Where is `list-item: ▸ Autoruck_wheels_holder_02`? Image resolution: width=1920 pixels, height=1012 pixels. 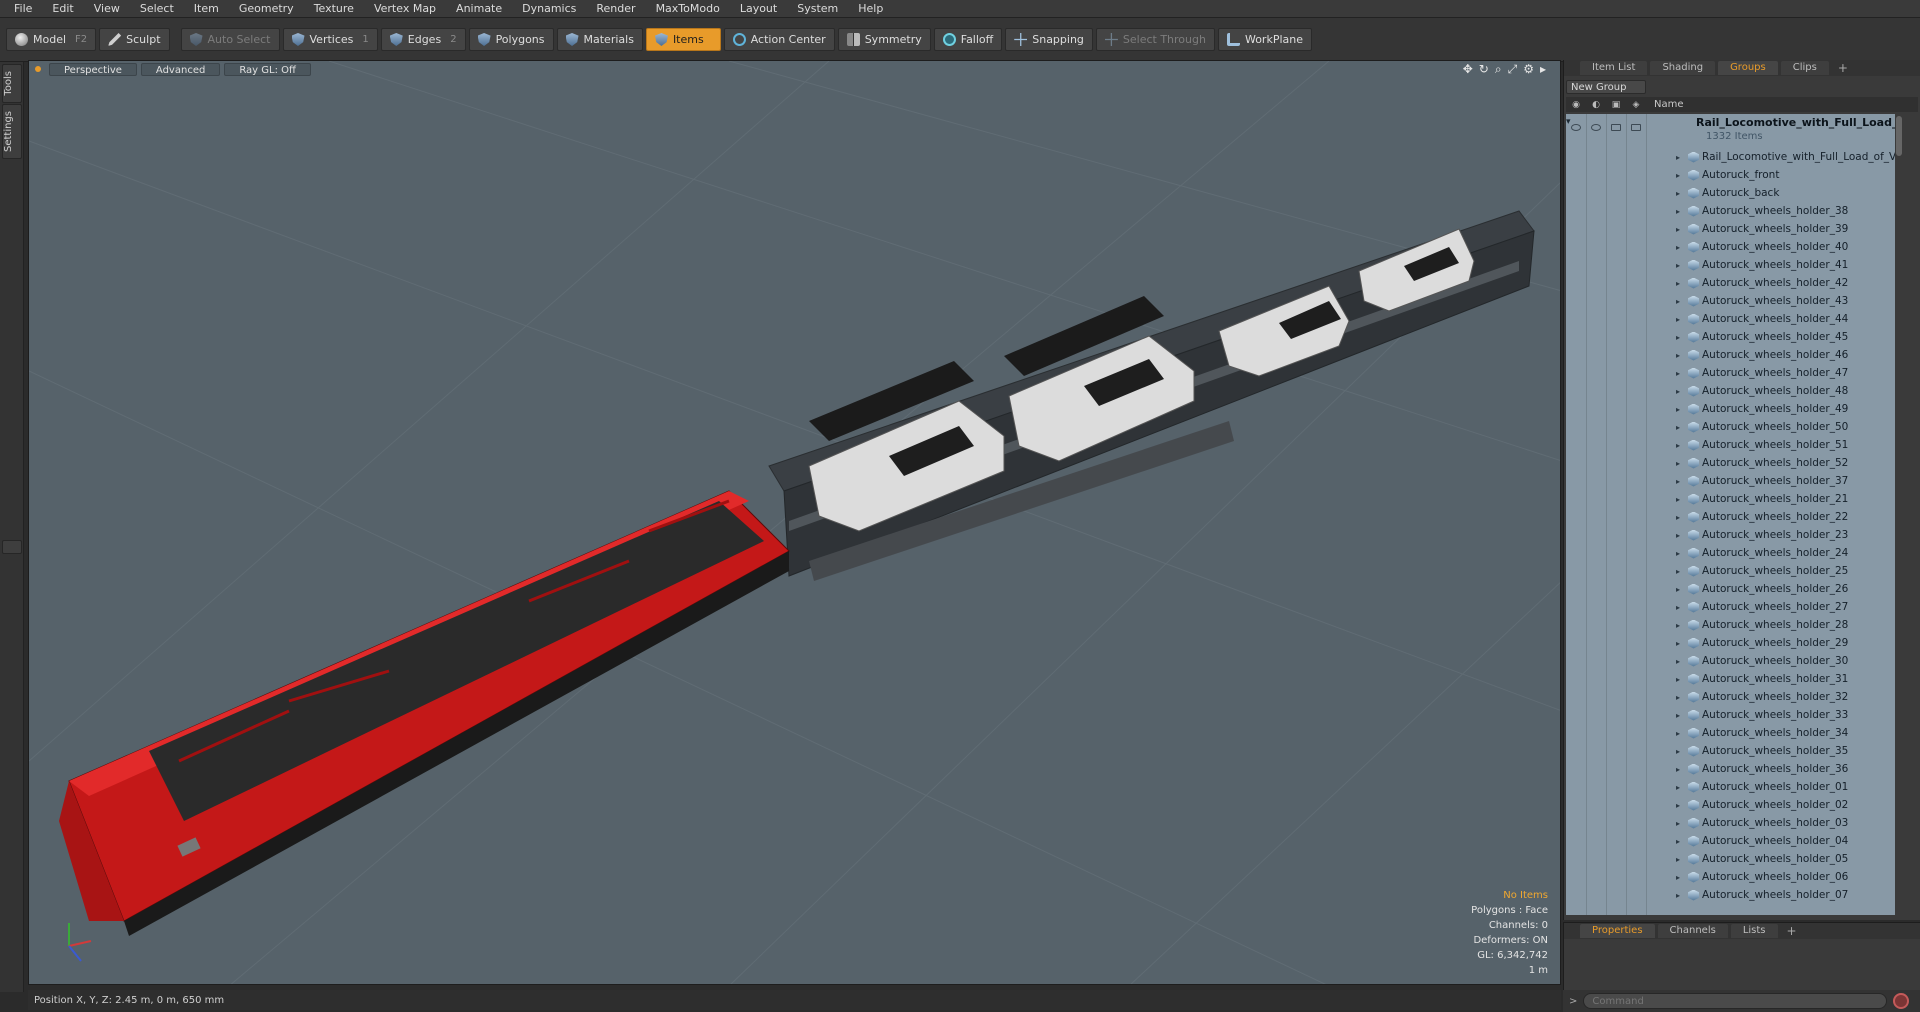 list-item: ▸ Autoruck_wheels_holder_02 is located at coordinates (1734, 805).